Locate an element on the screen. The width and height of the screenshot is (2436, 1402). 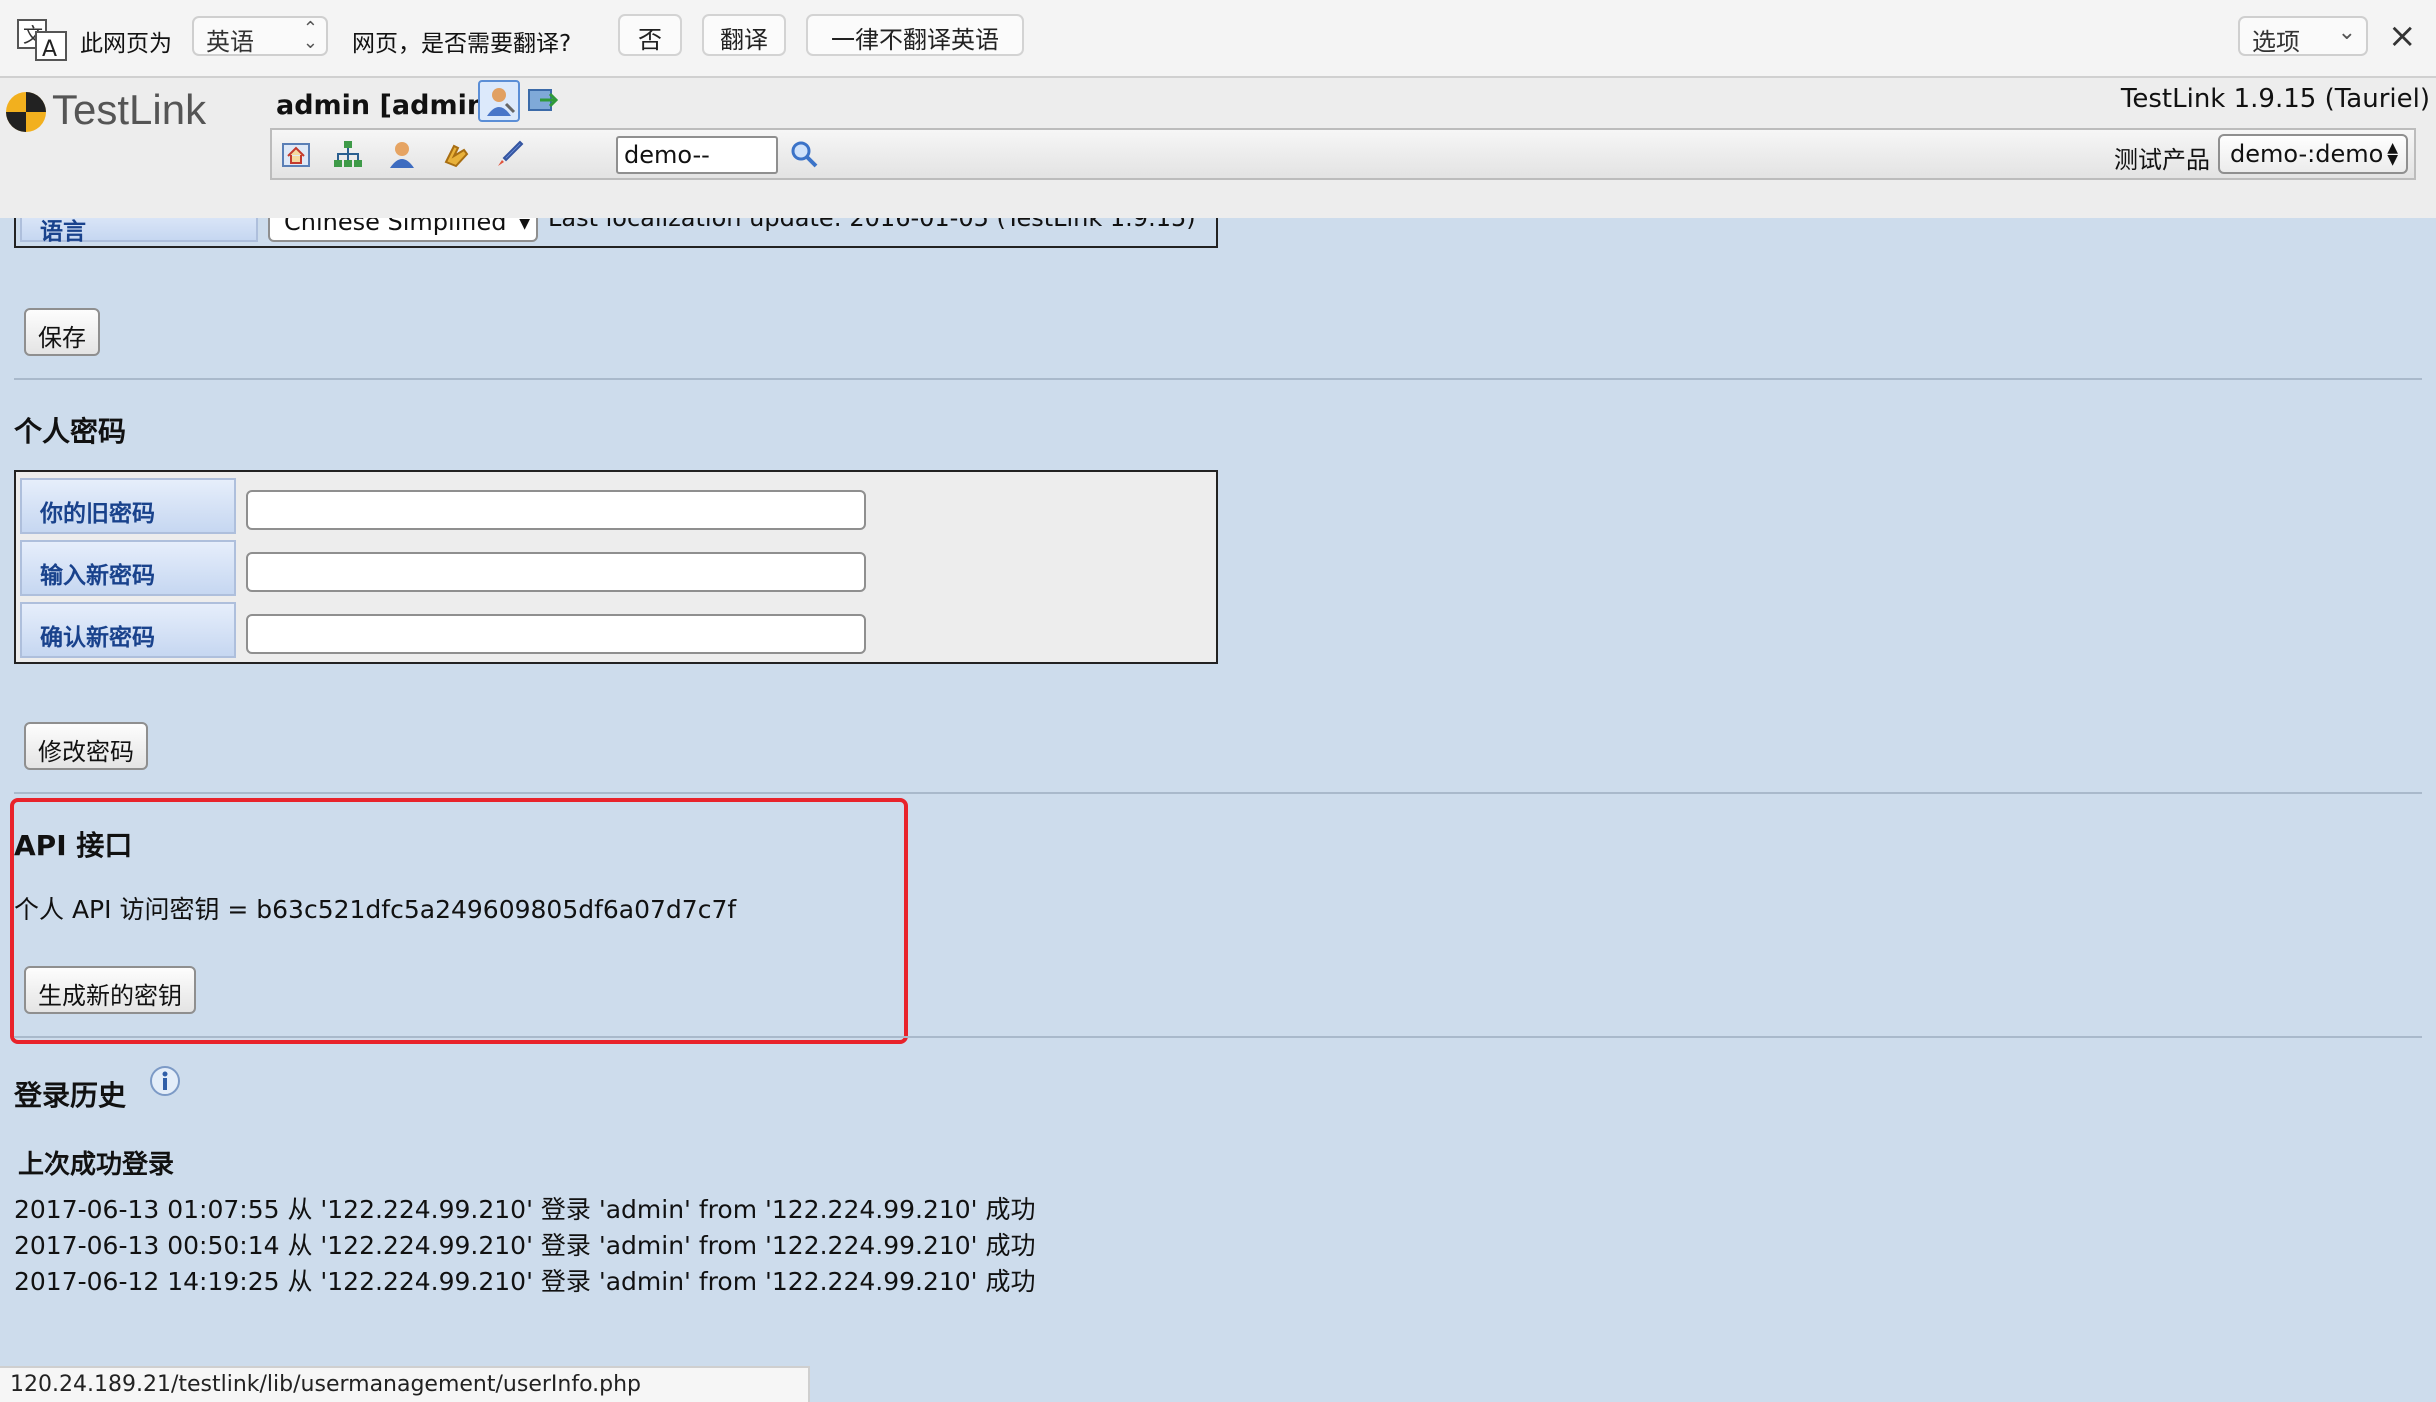
confirm-password-input is located at coordinates (556, 634).